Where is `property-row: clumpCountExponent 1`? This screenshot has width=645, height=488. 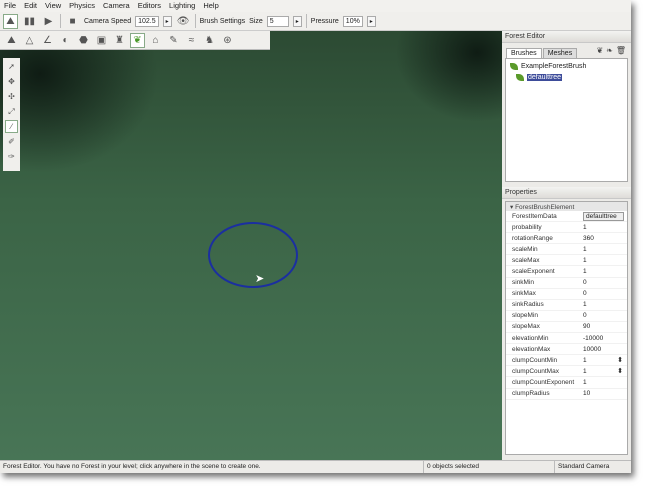
property-row: clumpCountExponent 1 is located at coordinates (566, 383).